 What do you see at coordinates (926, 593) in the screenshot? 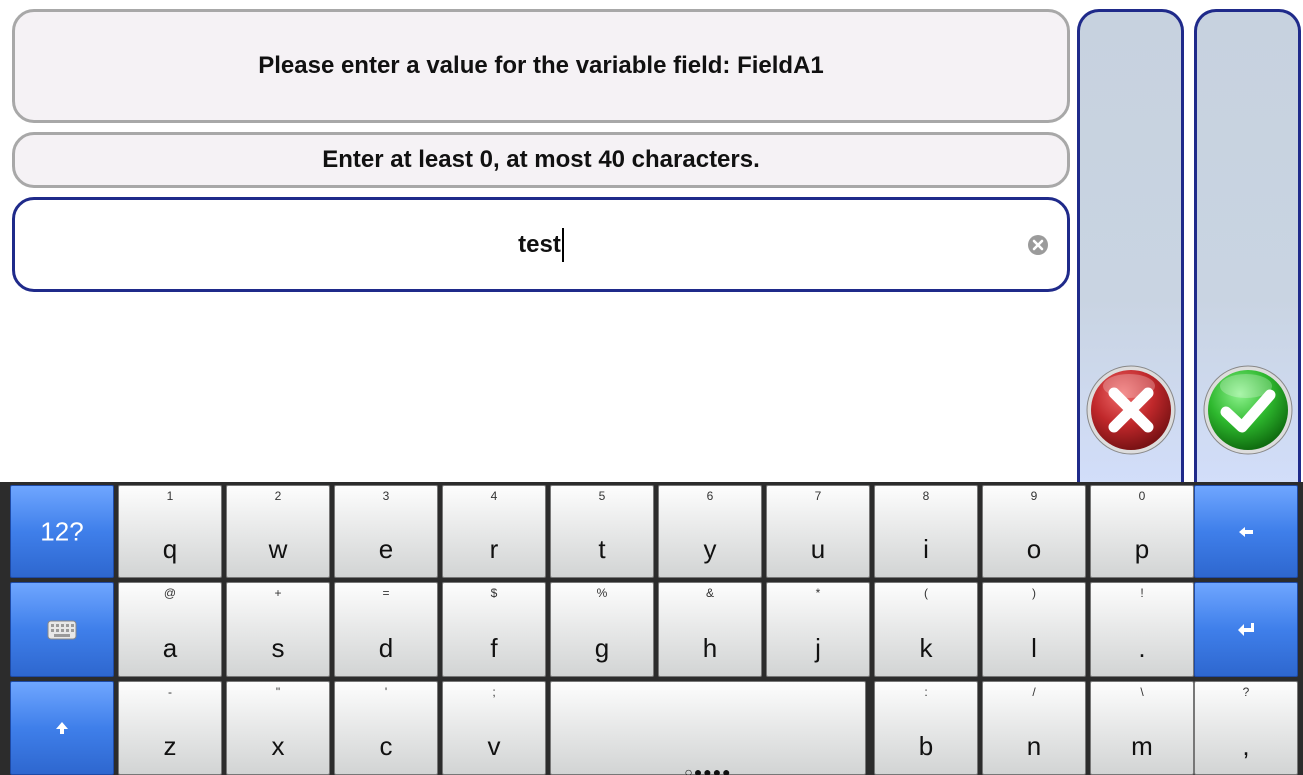
I see `key-secondary-label: (` at bounding box center [926, 593].